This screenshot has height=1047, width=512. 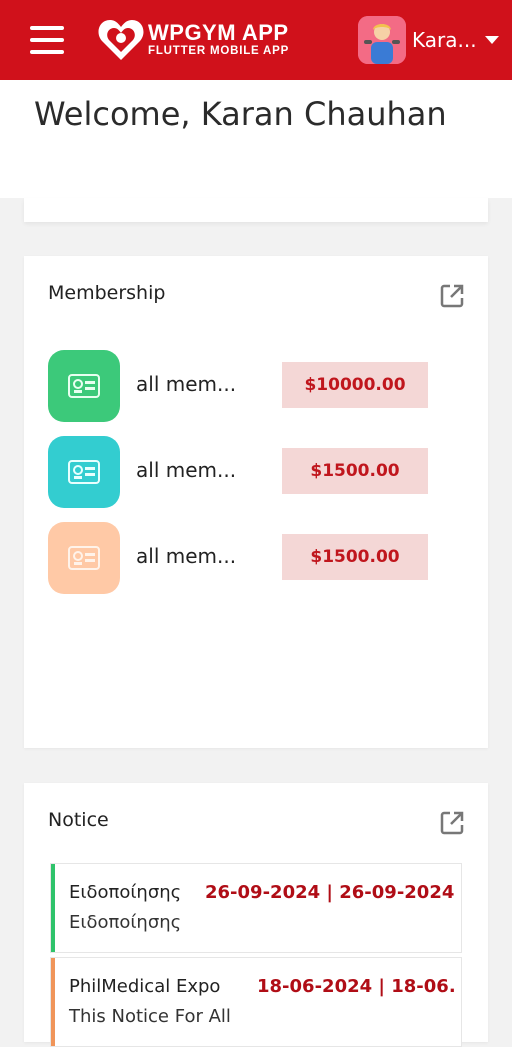 I want to click on app-logo: WPGYM APP FLUTTER MOBILE APP, so click(x=201, y=40).